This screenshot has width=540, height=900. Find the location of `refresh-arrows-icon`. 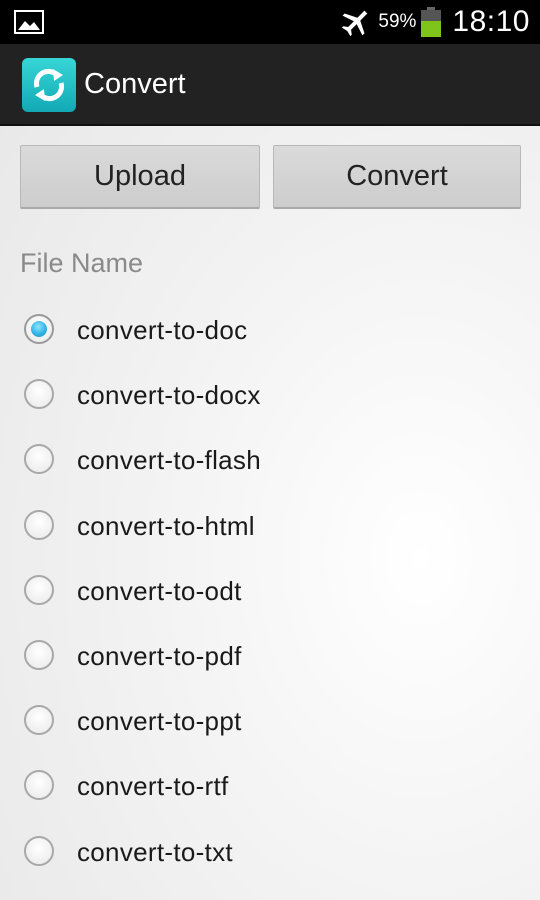

refresh-arrows-icon is located at coordinates (49, 85).